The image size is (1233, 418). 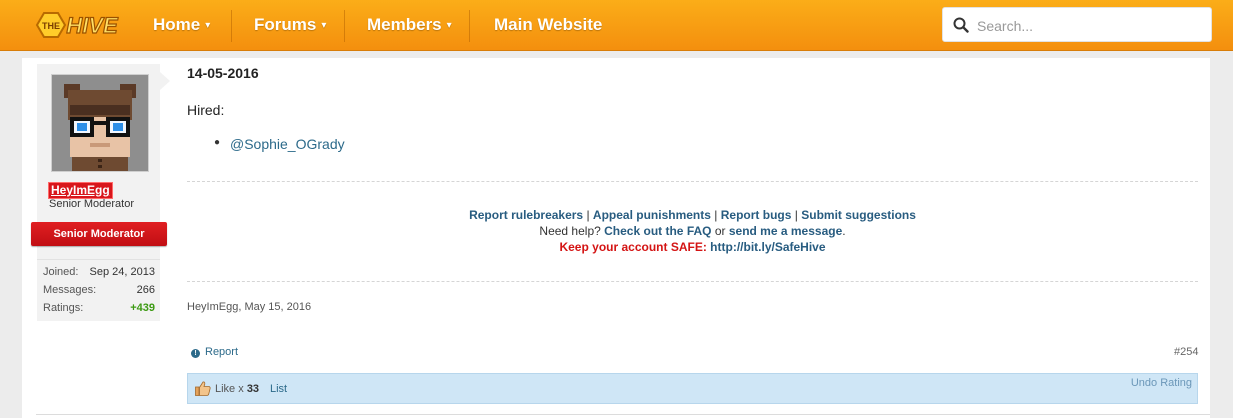 I want to click on avatar, so click(x=100, y=123).